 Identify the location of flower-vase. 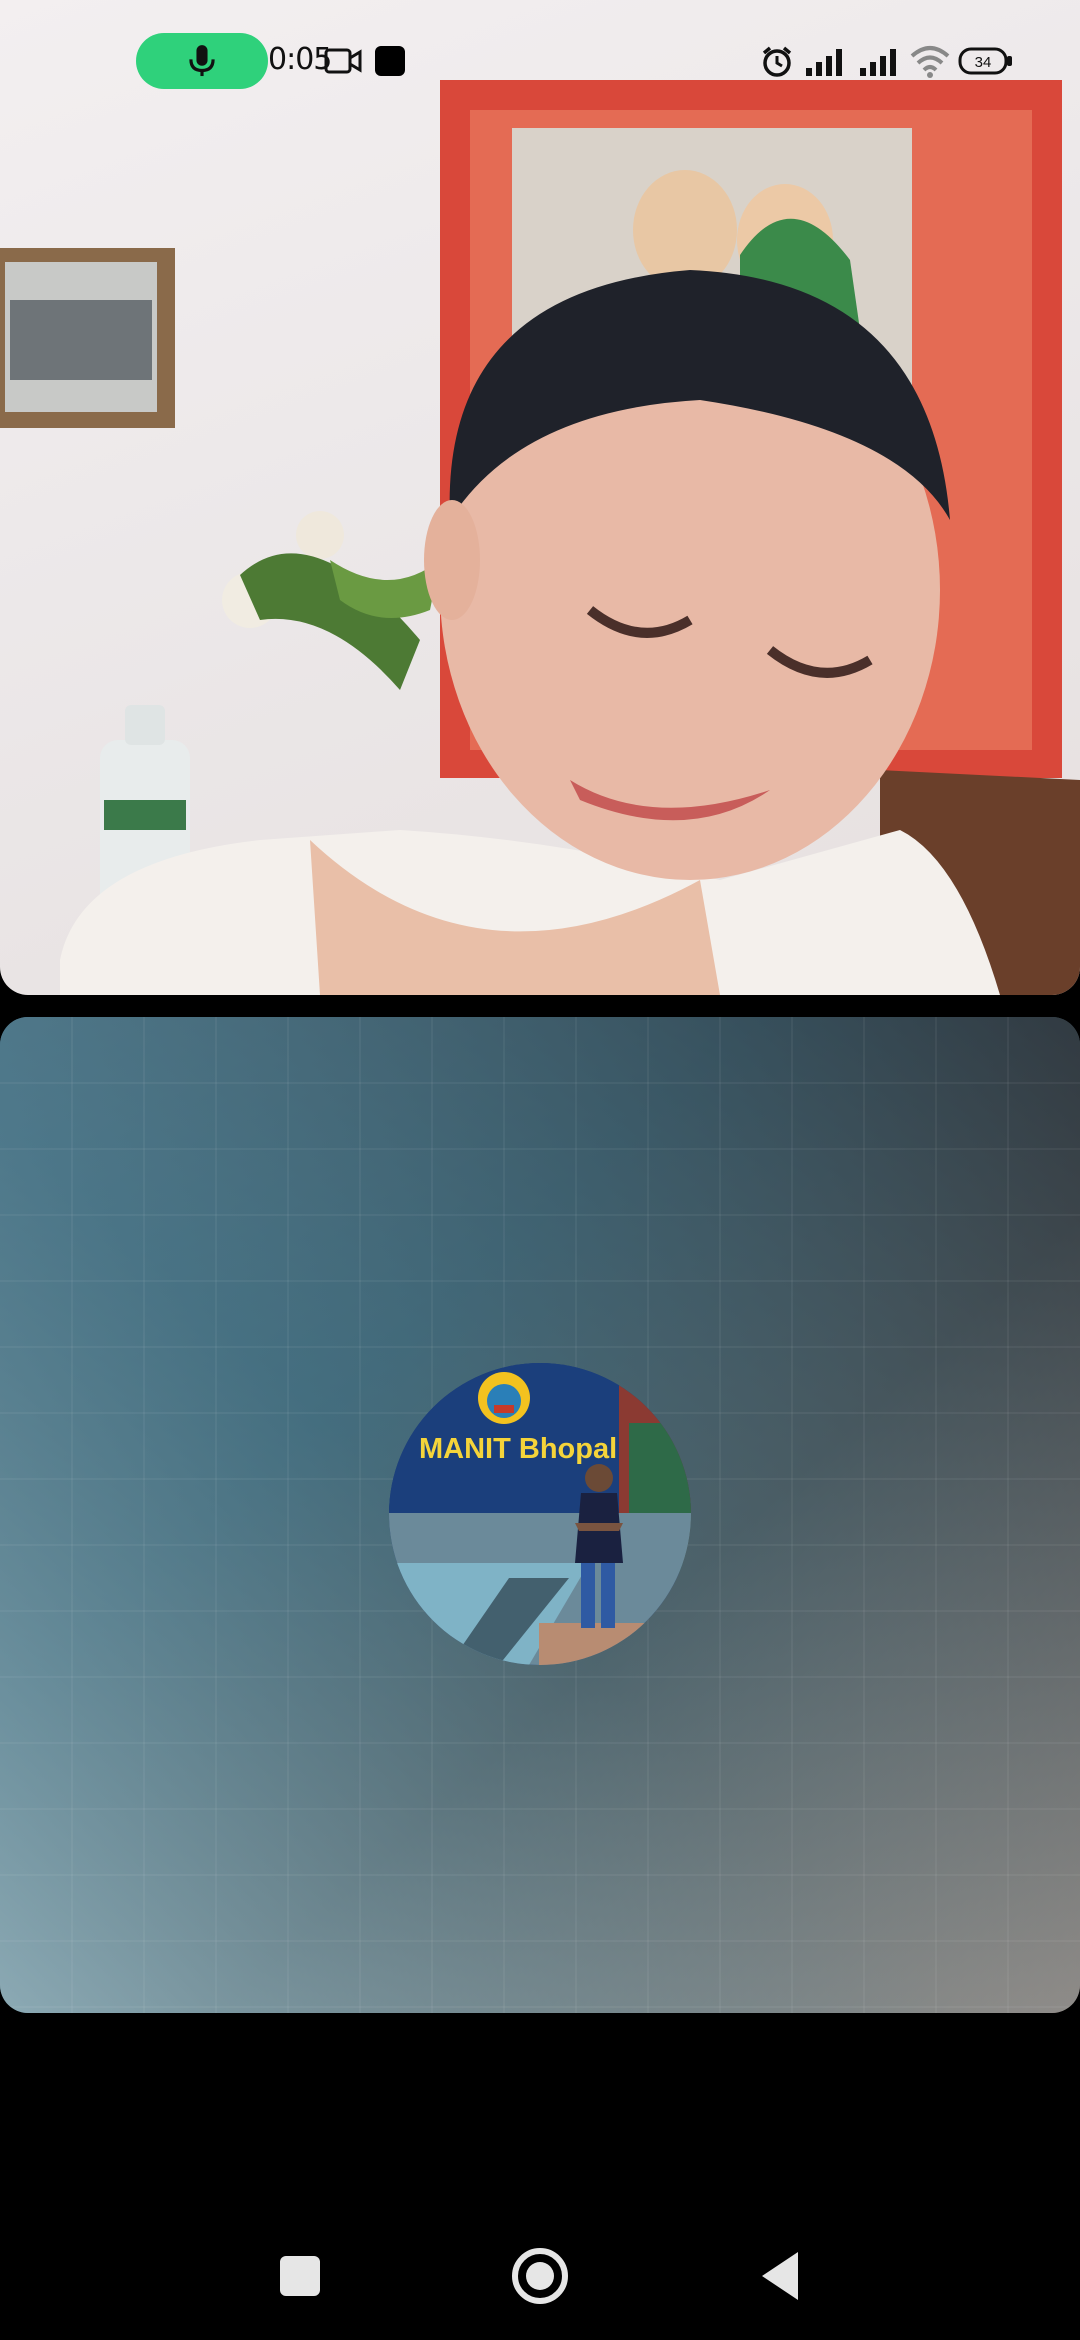
(331, 600).